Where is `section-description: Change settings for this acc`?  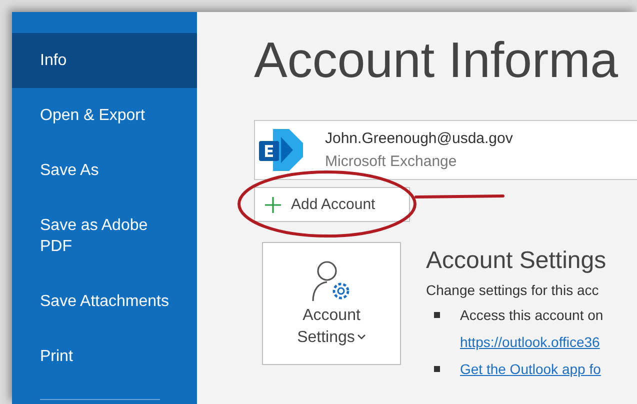 section-description: Change settings for this acc is located at coordinates (513, 290).